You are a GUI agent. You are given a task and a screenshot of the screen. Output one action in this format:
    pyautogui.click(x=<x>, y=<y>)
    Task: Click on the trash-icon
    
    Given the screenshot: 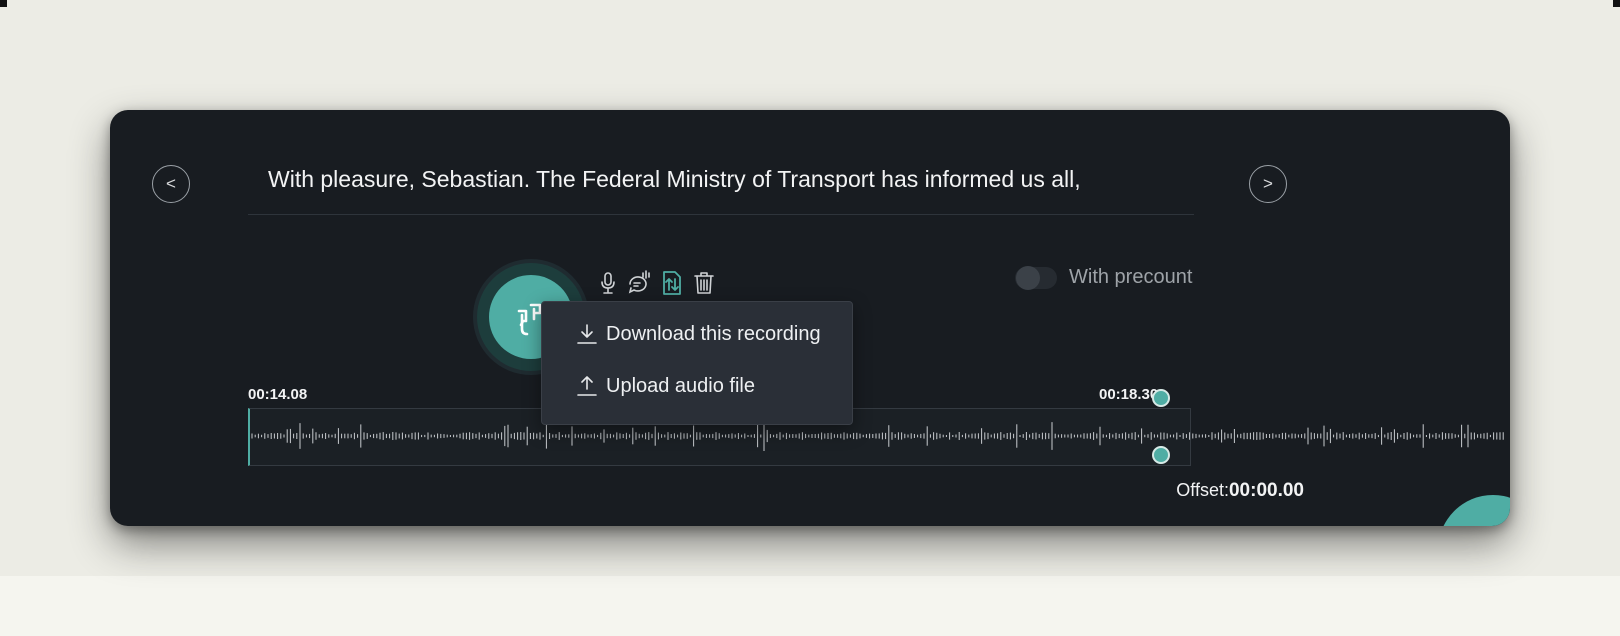 What is the action you would take?
    pyautogui.click(x=704, y=283)
    